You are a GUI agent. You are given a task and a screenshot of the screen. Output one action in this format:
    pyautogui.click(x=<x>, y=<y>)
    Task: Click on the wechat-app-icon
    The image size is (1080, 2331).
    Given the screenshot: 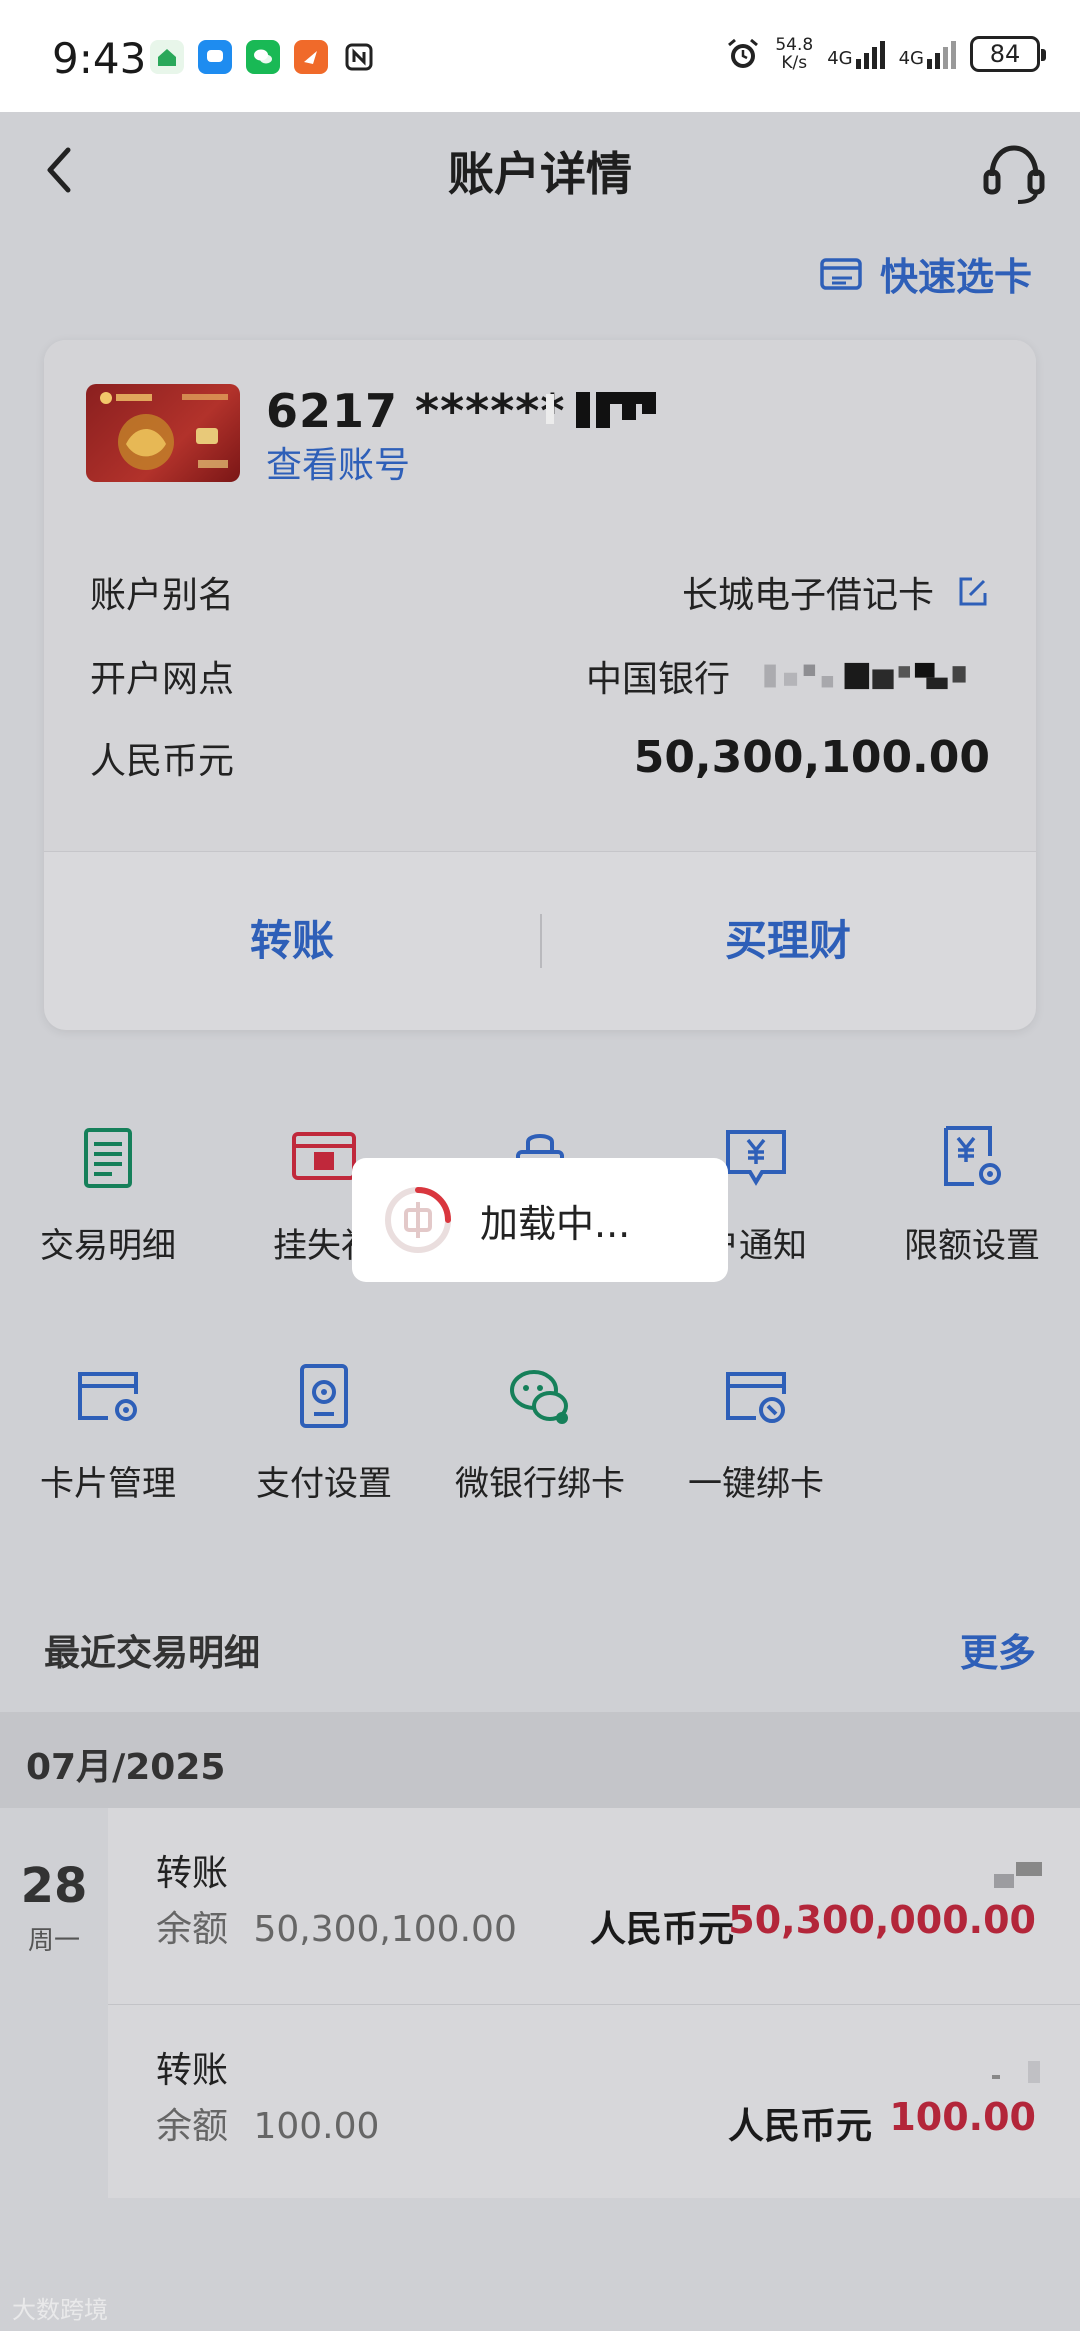 What is the action you would take?
    pyautogui.click(x=263, y=57)
    